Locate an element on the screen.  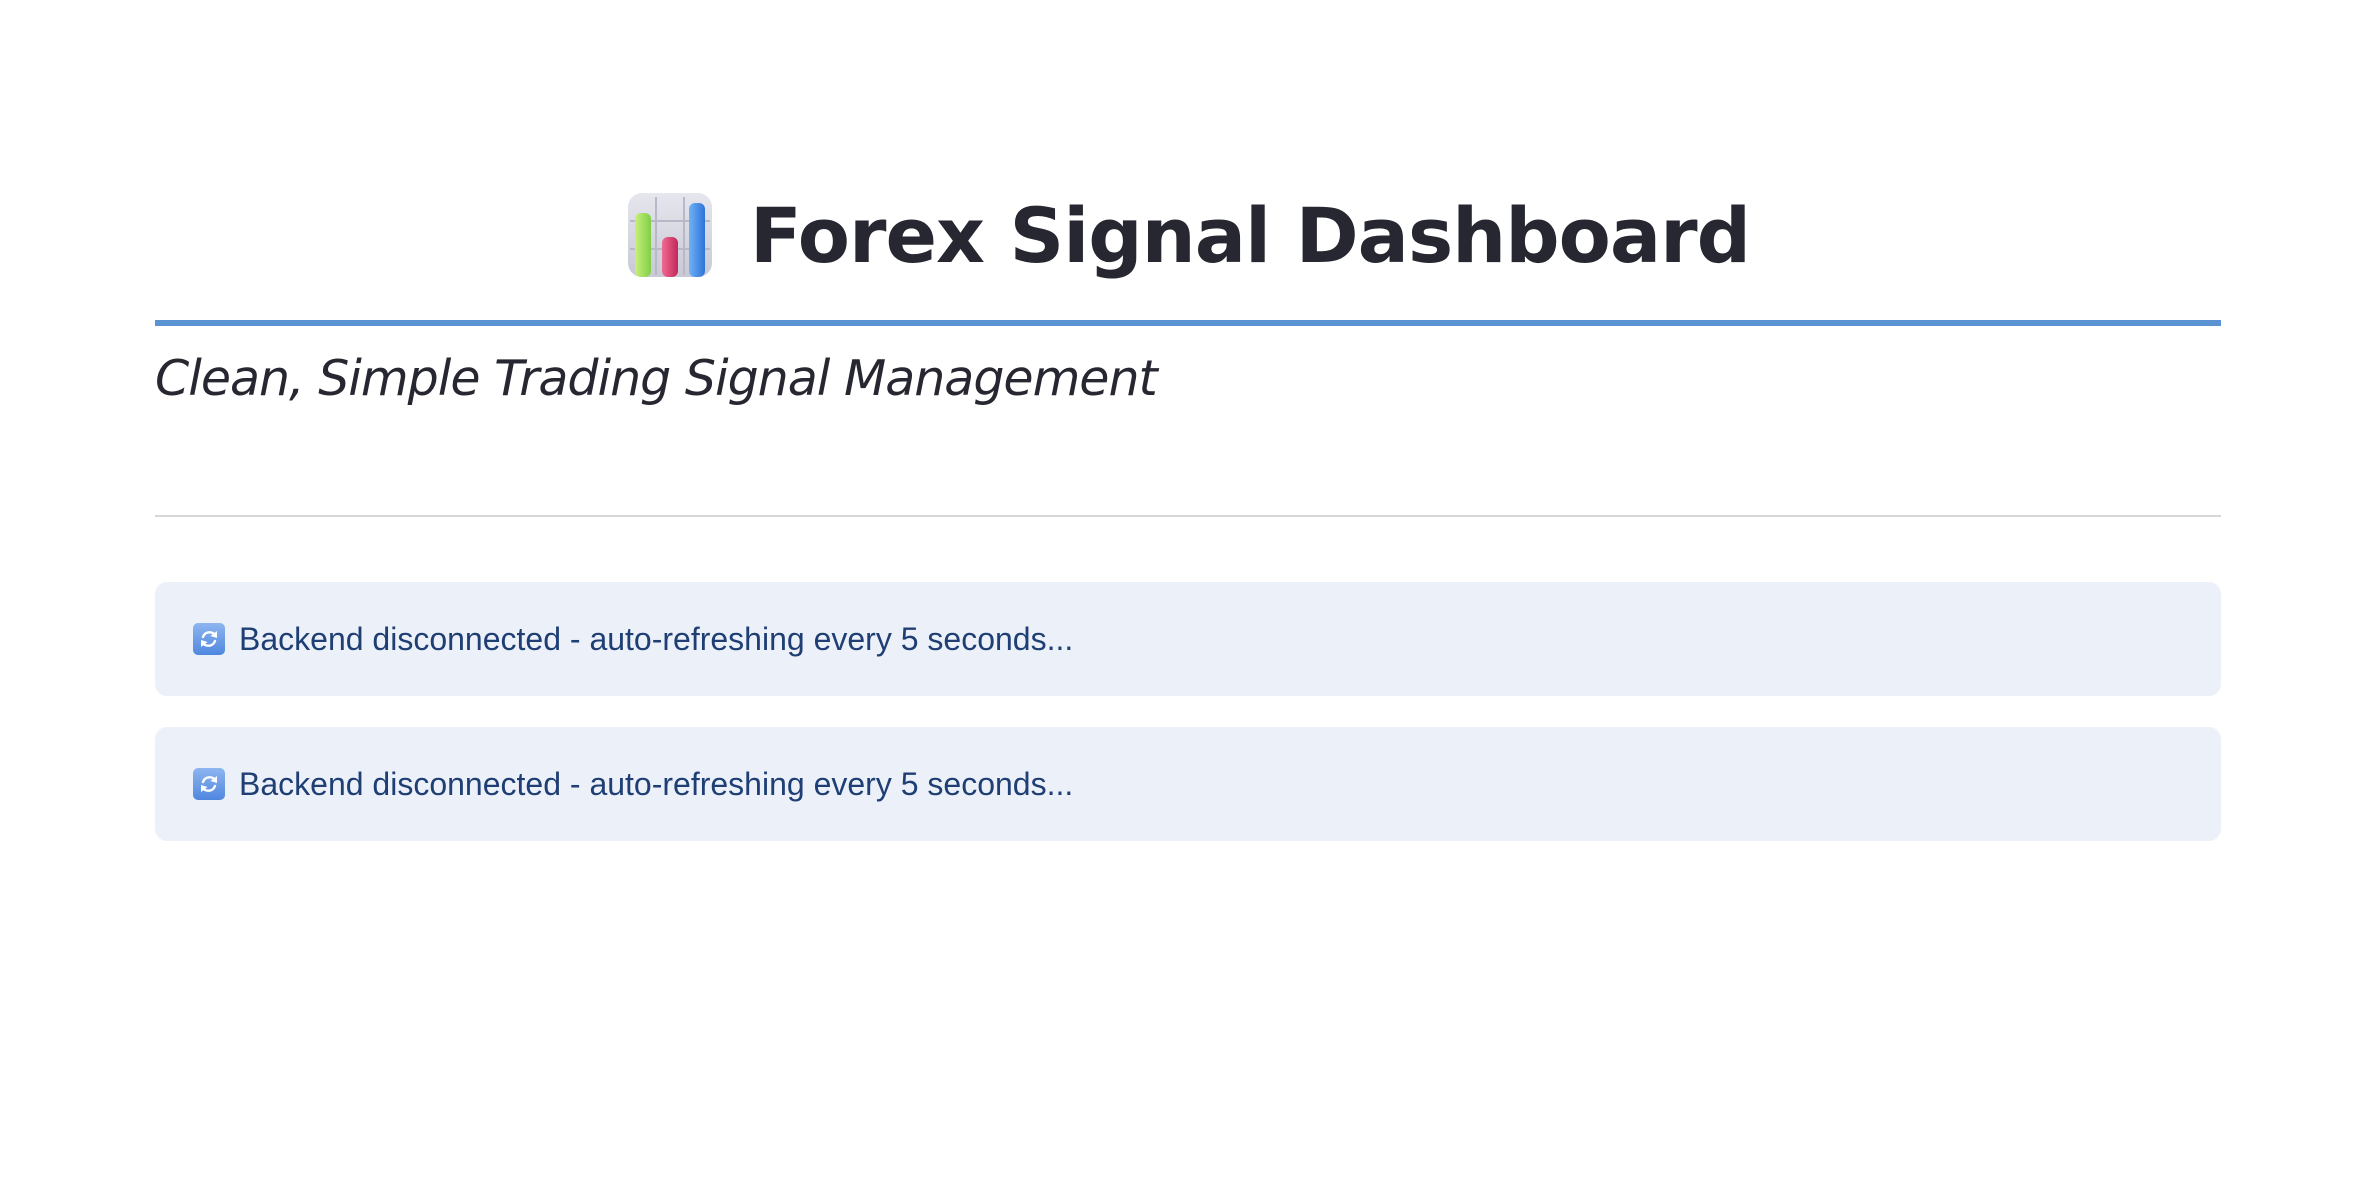
page-subtitle: Clean, Simple Trading Signal Management is located at coordinates (656, 378).